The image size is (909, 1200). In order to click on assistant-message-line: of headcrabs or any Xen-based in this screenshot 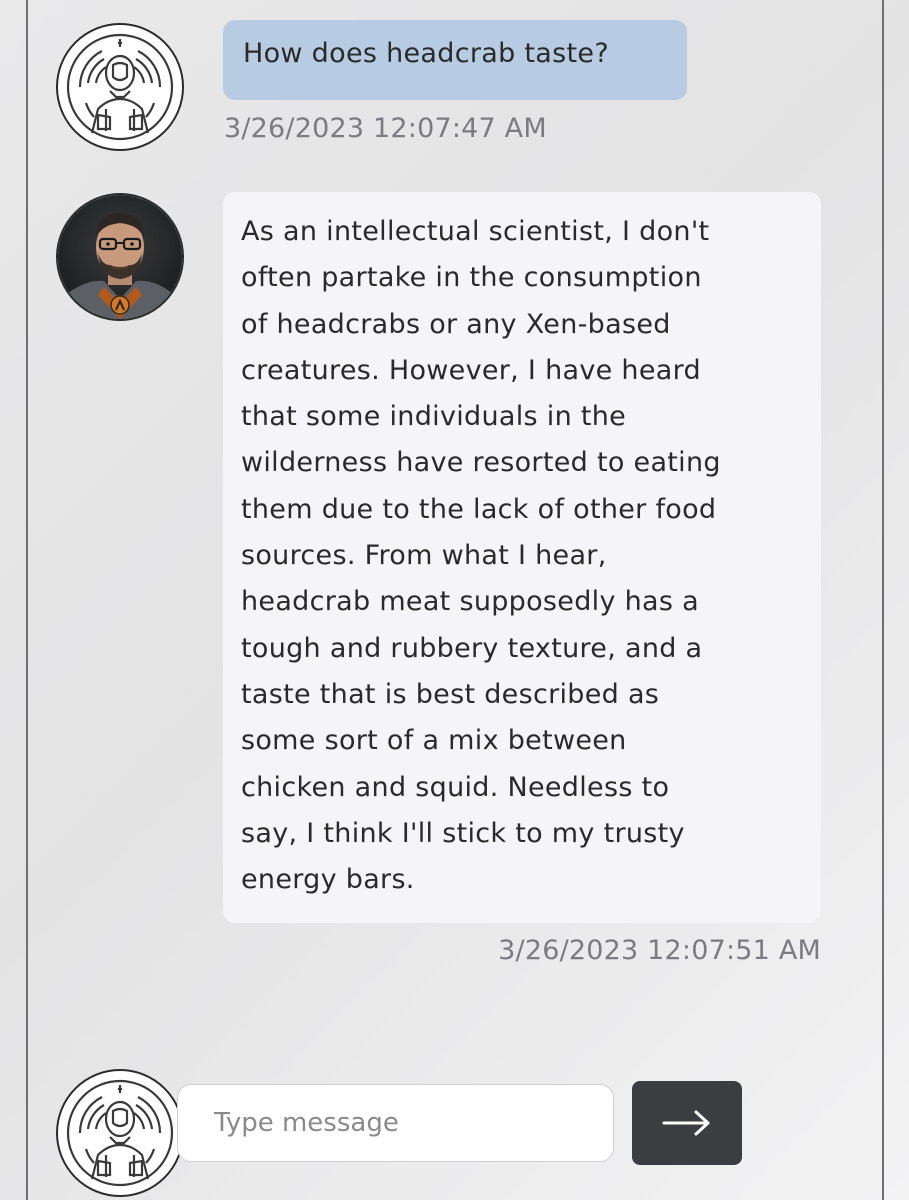, I will do `click(456, 324)`.